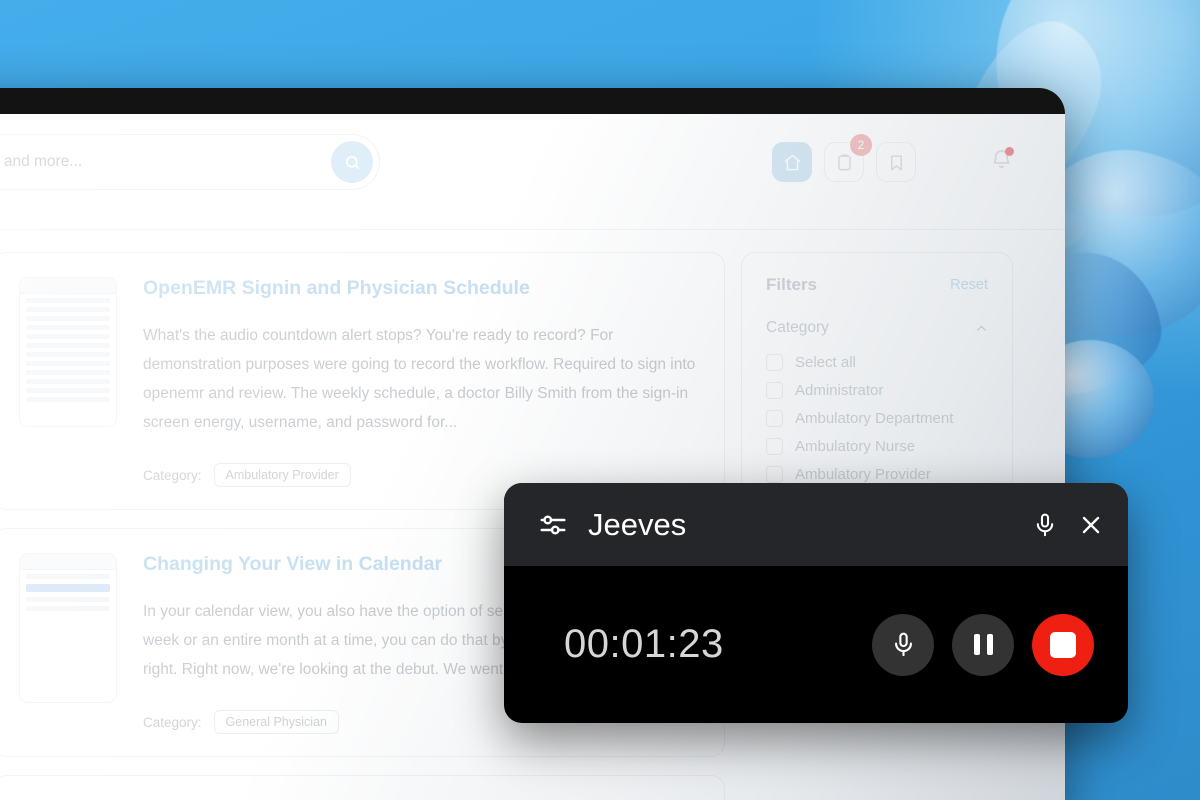 The width and height of the screenshot is (1200, 800). I want to click on search-button, so click(352, 162).